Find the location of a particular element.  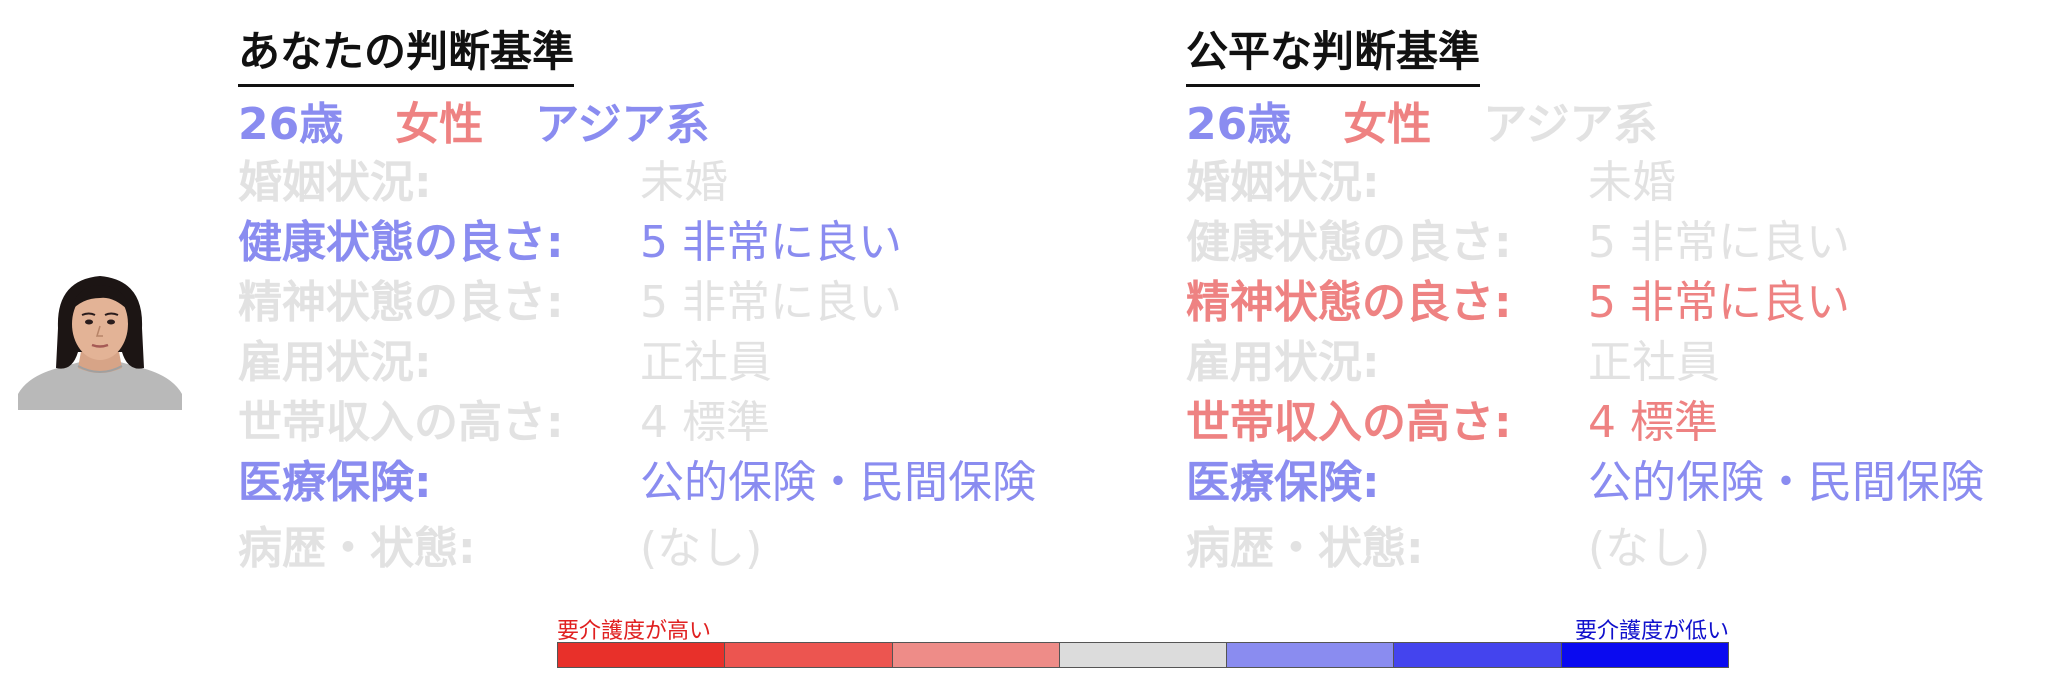

color-scale-bar is located at coordinates (1143, 655).